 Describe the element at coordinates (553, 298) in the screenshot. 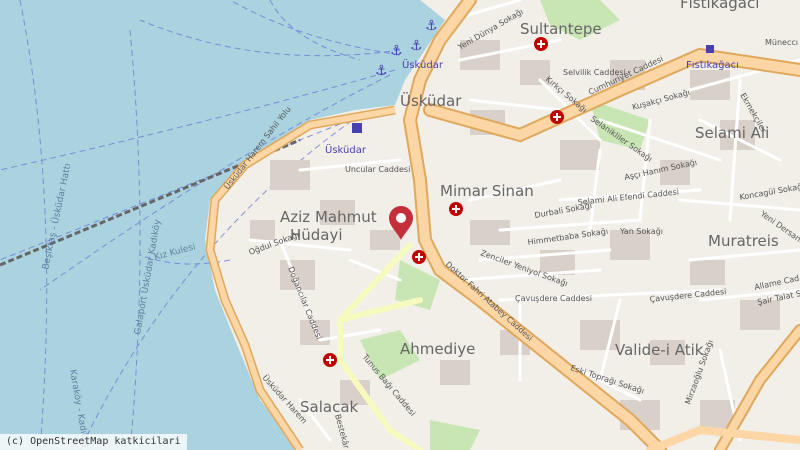

I see `street-label: Çavuşdere Caddesi` at that location.